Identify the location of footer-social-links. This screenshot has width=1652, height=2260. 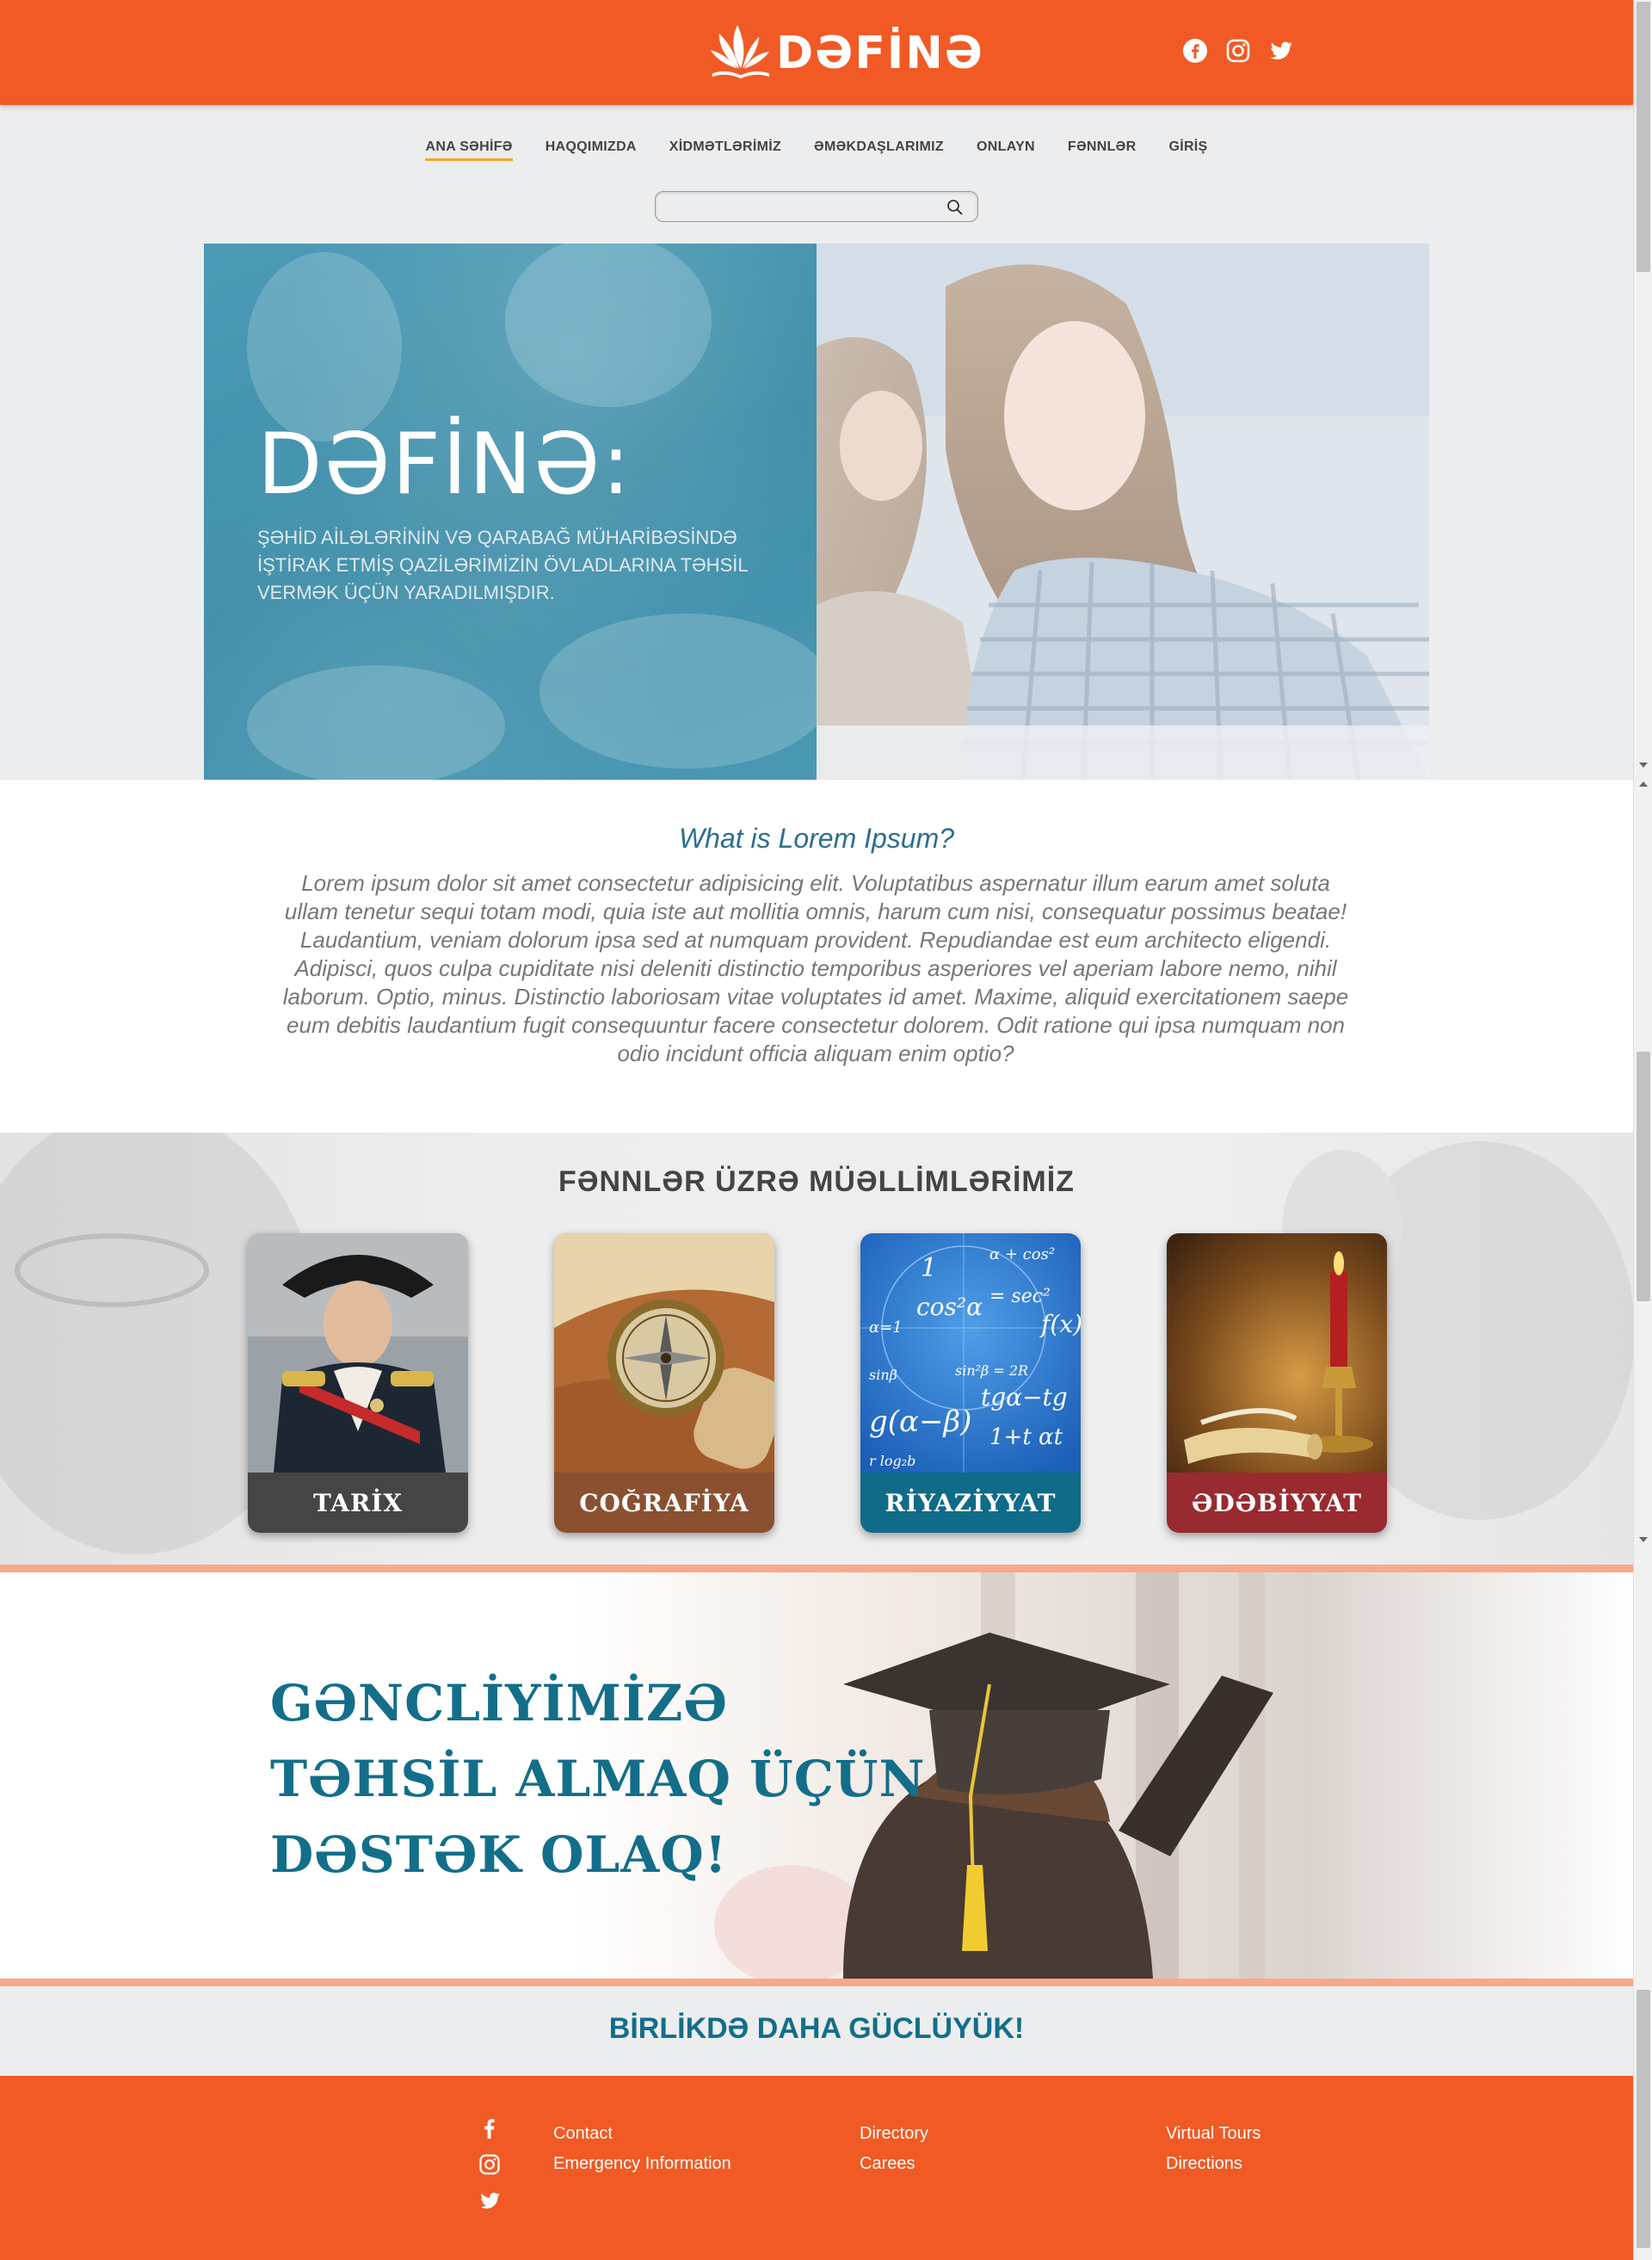
(489, 2164).